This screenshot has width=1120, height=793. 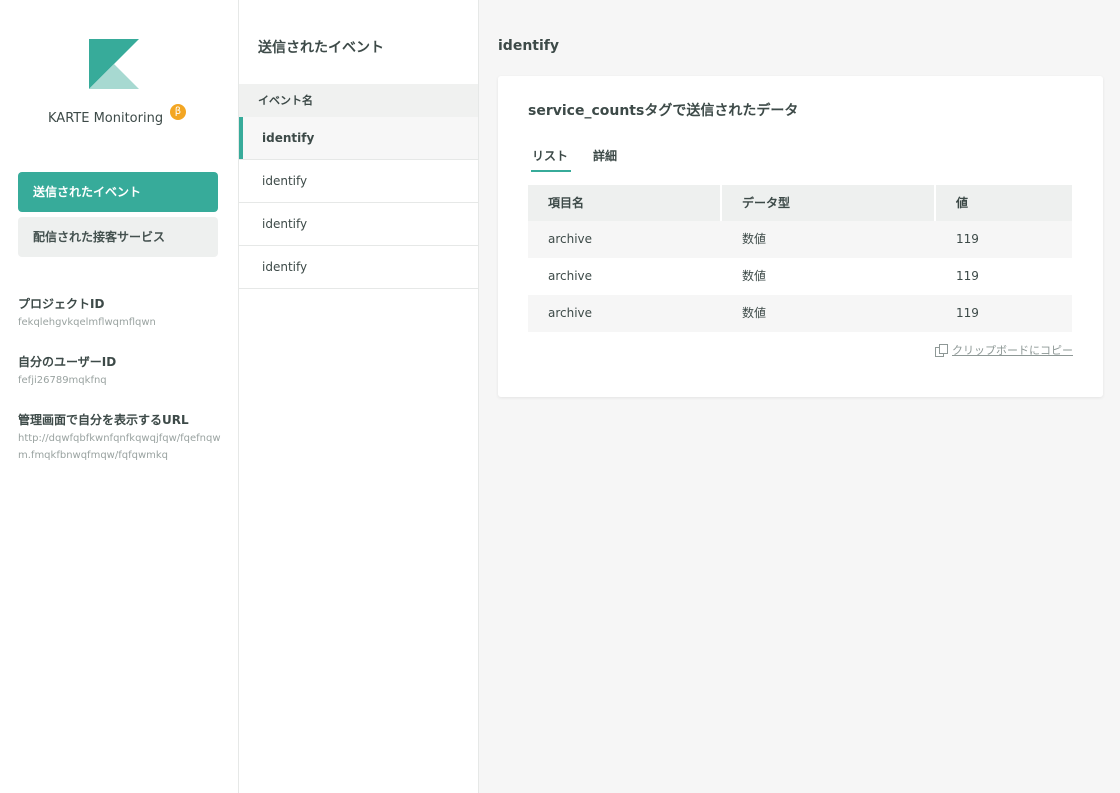 What do you see at coordinates (1004, 203) in the screenshot?
I see `column-header-value: 値` at bounding box center [1004, 203].